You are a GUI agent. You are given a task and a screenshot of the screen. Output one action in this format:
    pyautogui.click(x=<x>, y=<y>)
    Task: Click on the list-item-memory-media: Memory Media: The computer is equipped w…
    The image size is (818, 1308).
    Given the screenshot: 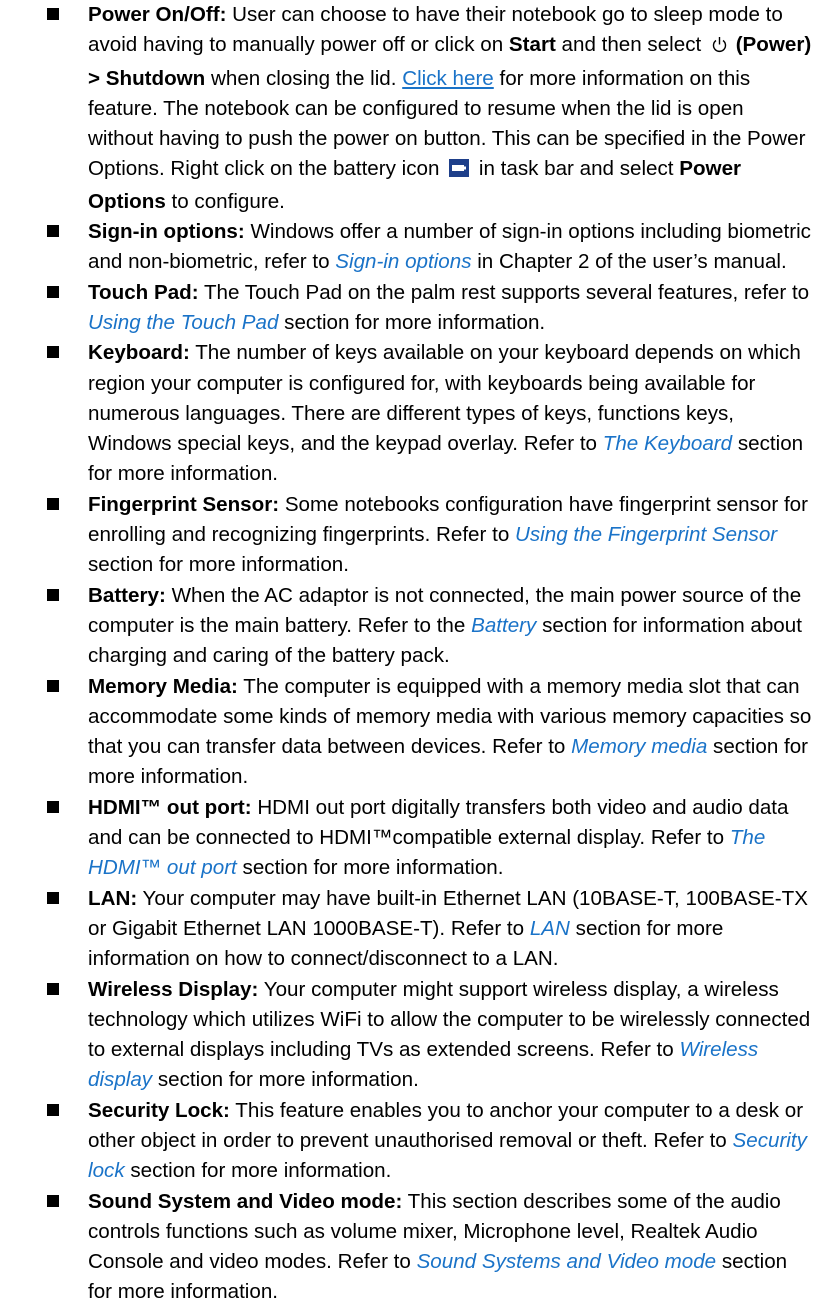 What is the action you would take?
    pyautogui.click(x=429, y=732)
    